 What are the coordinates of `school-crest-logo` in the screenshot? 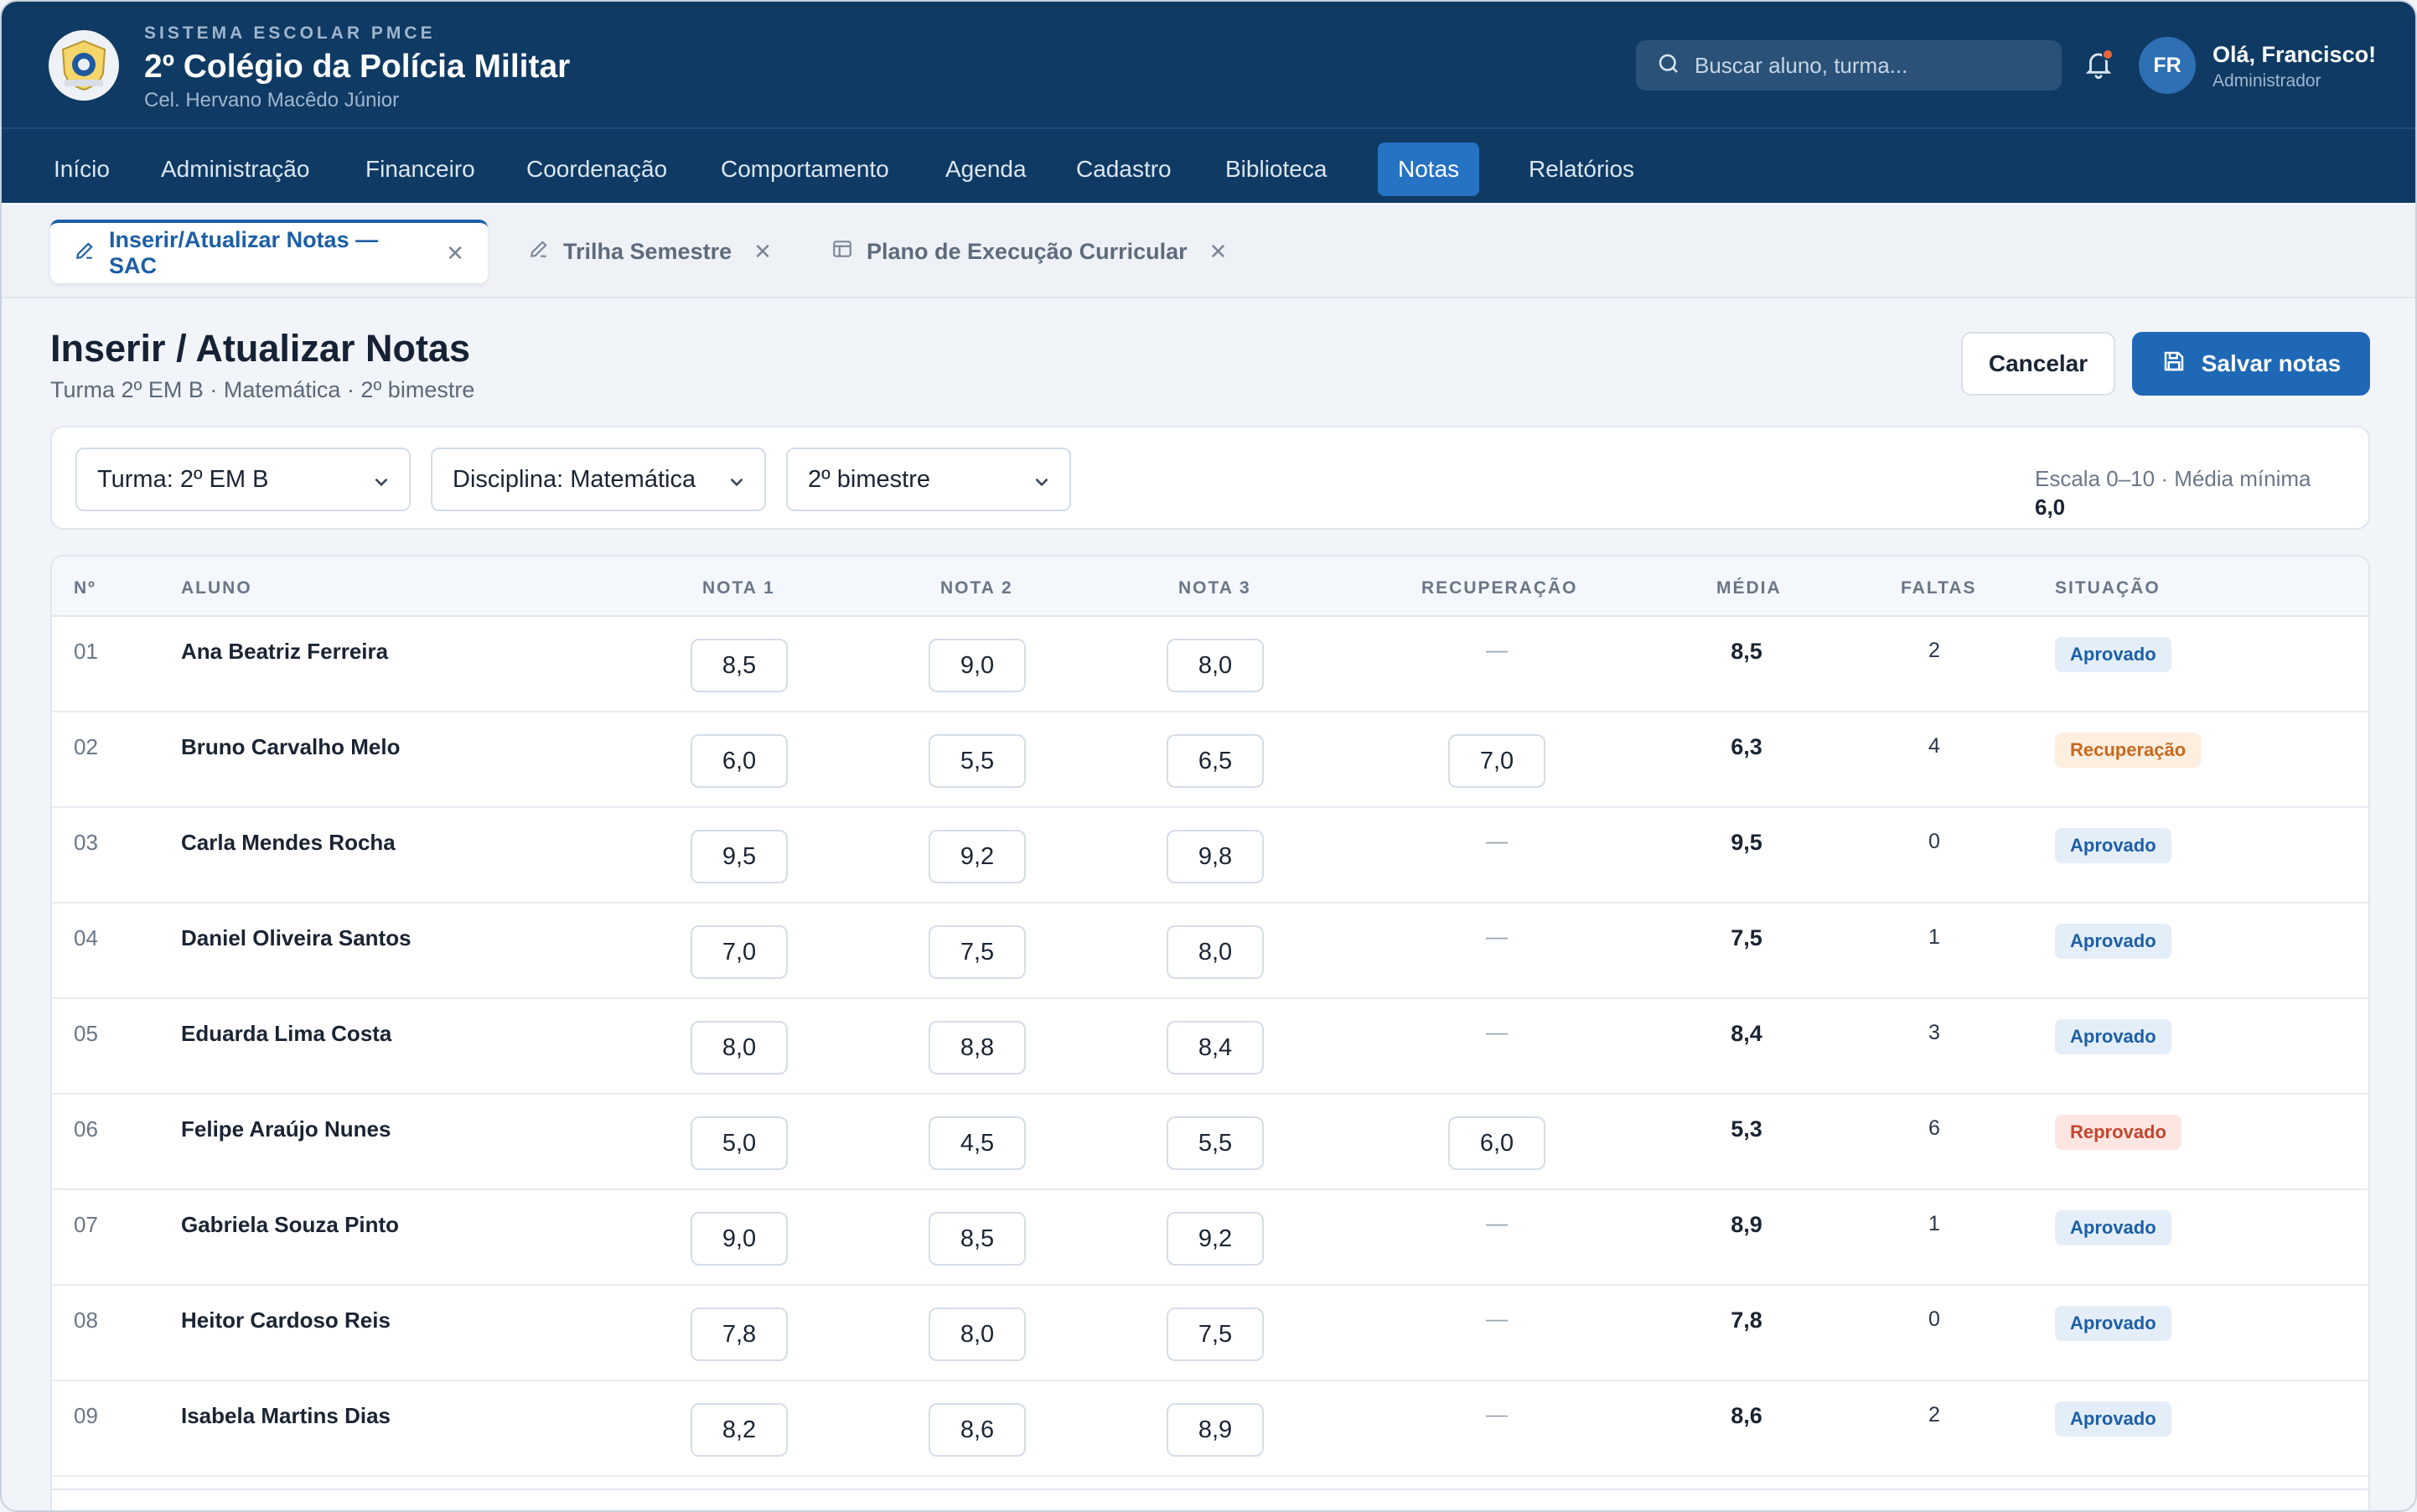 It's located at (84, 65).